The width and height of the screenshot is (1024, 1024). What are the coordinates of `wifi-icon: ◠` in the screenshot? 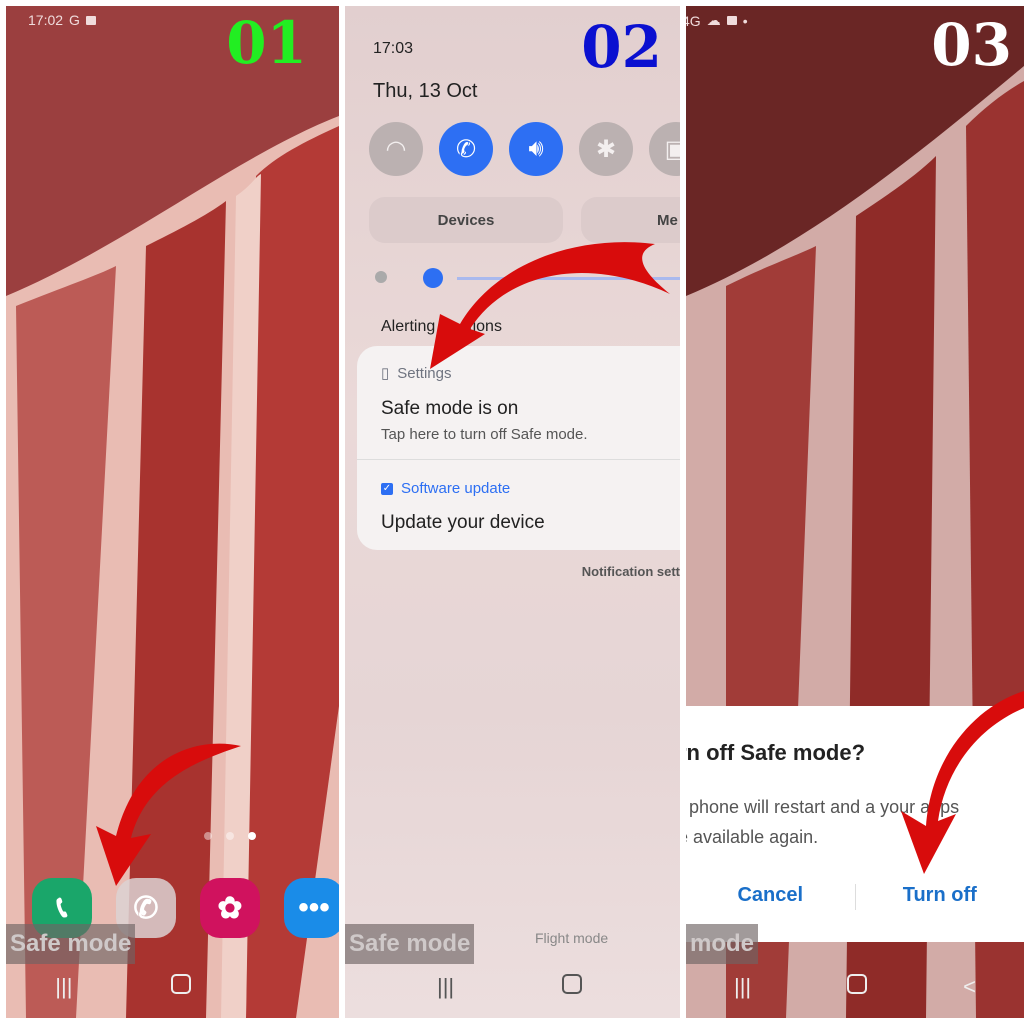 It's located at (396, 149).